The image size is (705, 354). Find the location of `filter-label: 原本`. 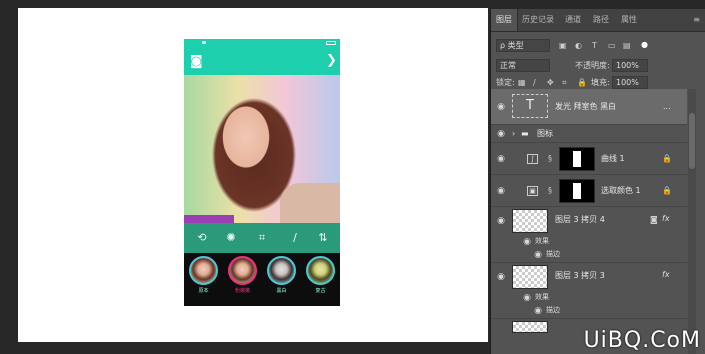

filter-label: 原本 is located at coordinates (203, 291).